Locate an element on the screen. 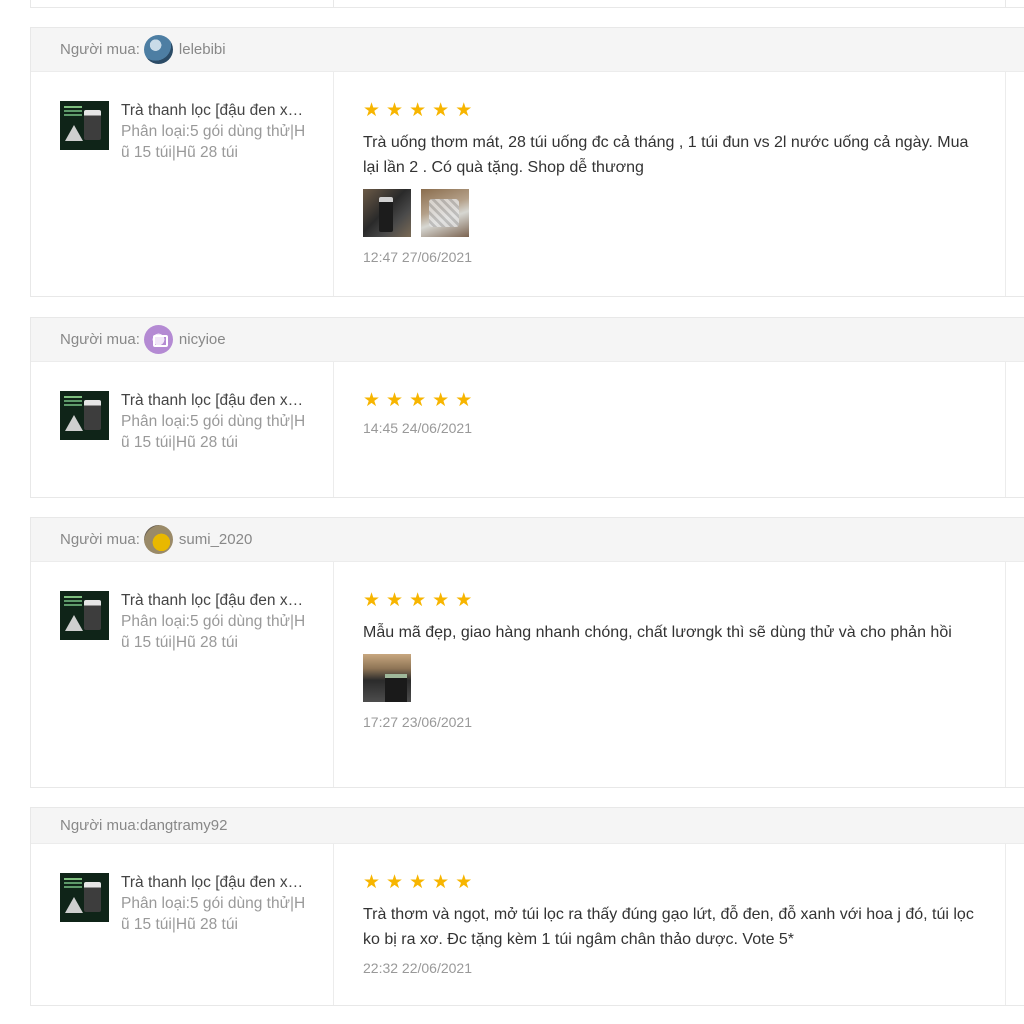  buyer-name: sumi_2020 is located at coordinates (215, 539).